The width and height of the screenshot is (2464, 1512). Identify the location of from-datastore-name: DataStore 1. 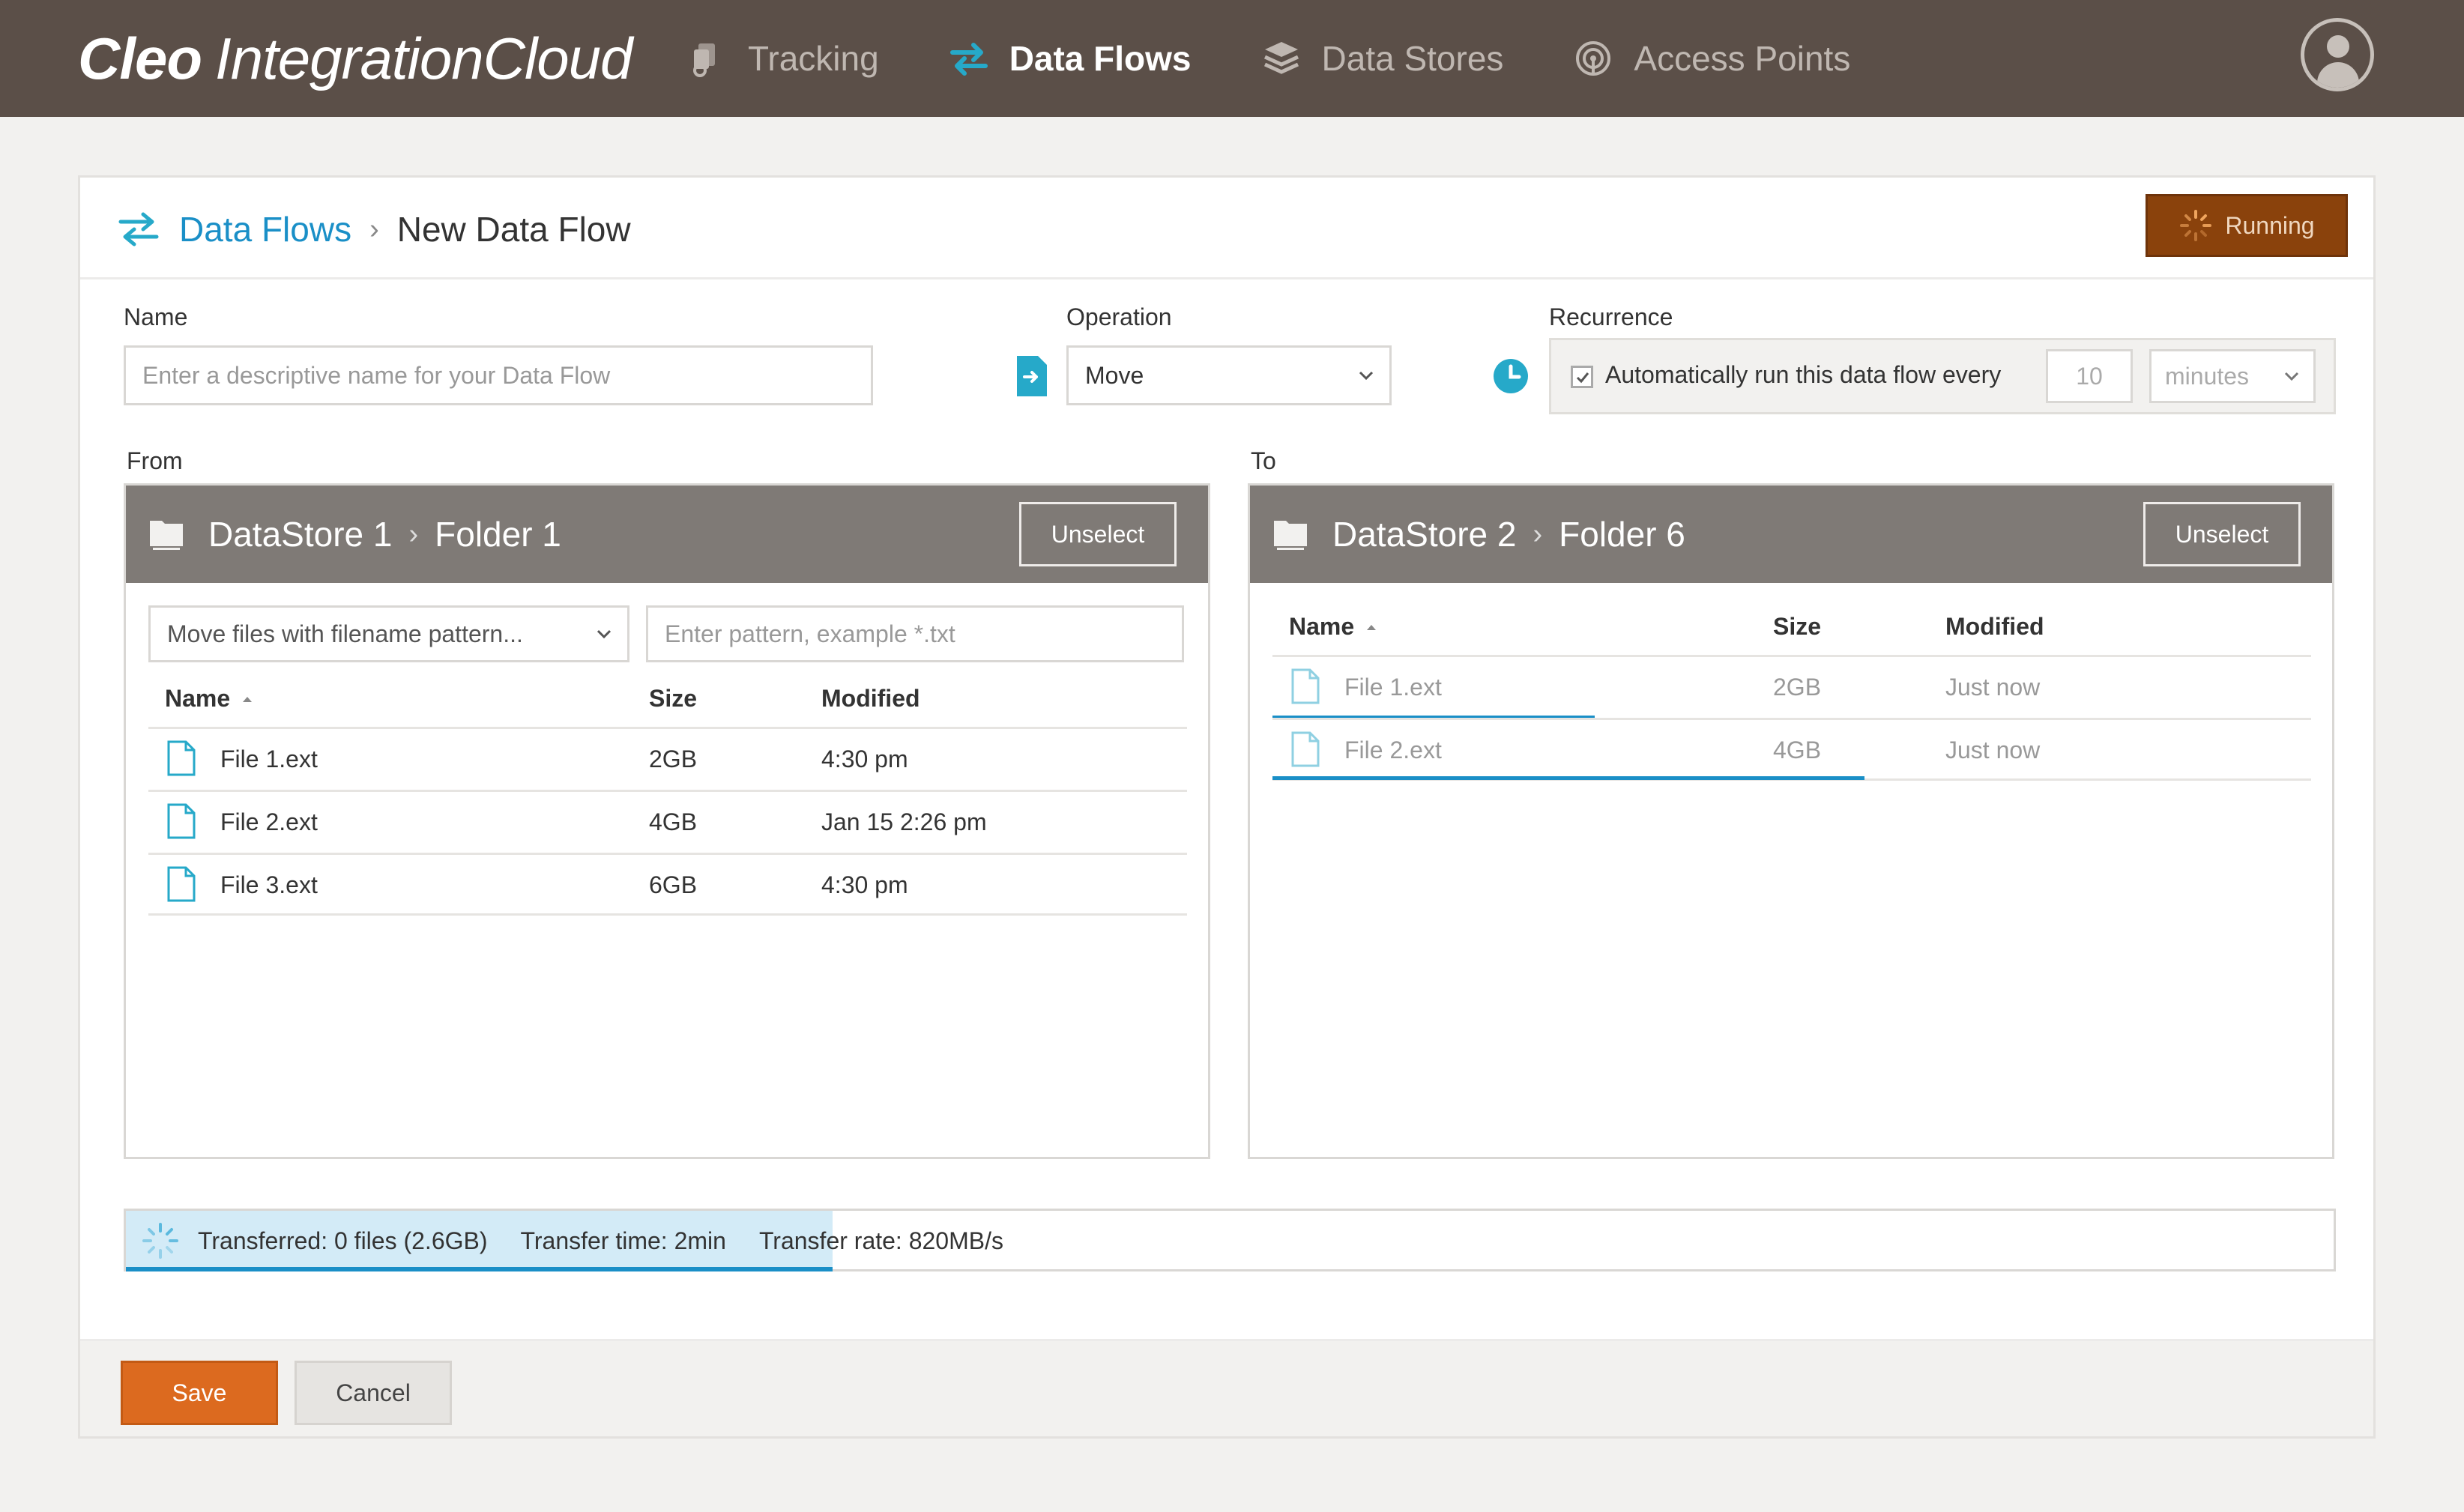
(300, 534).